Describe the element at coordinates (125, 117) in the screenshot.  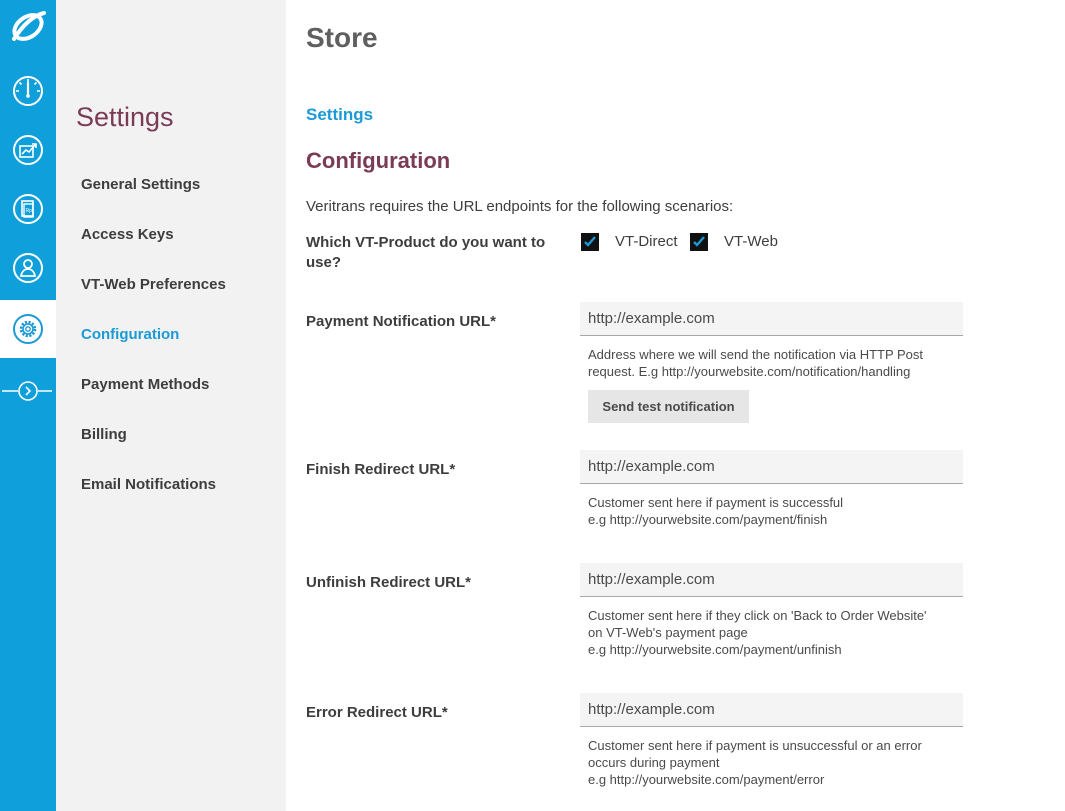
I see `sidebar-title: Settings` at that location.